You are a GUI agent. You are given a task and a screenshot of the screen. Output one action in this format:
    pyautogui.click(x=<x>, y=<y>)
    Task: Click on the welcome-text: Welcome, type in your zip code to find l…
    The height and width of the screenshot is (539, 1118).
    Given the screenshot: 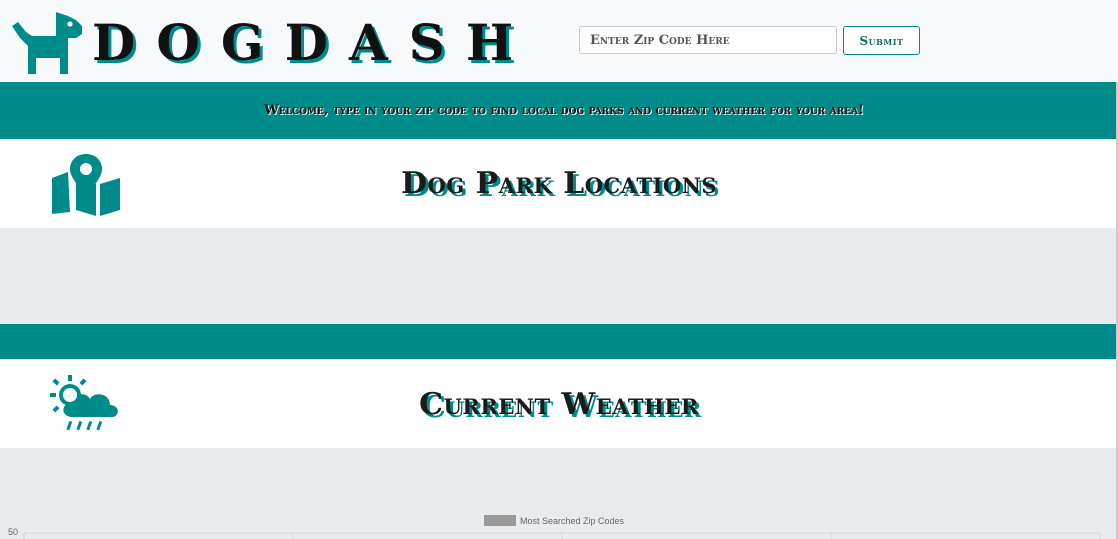 What is the action you would take?
    pyautogui.click(x=564, y=110)
    